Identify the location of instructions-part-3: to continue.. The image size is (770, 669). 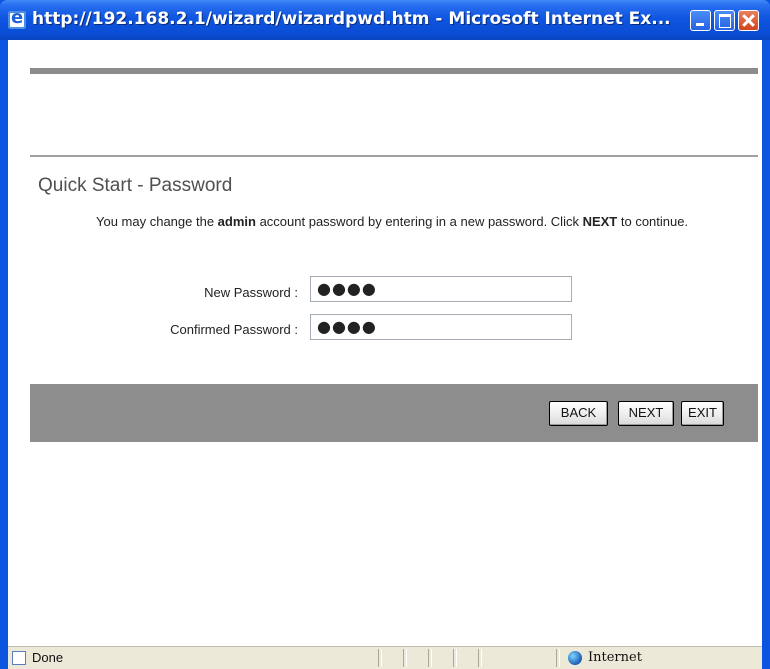
(653, 221).